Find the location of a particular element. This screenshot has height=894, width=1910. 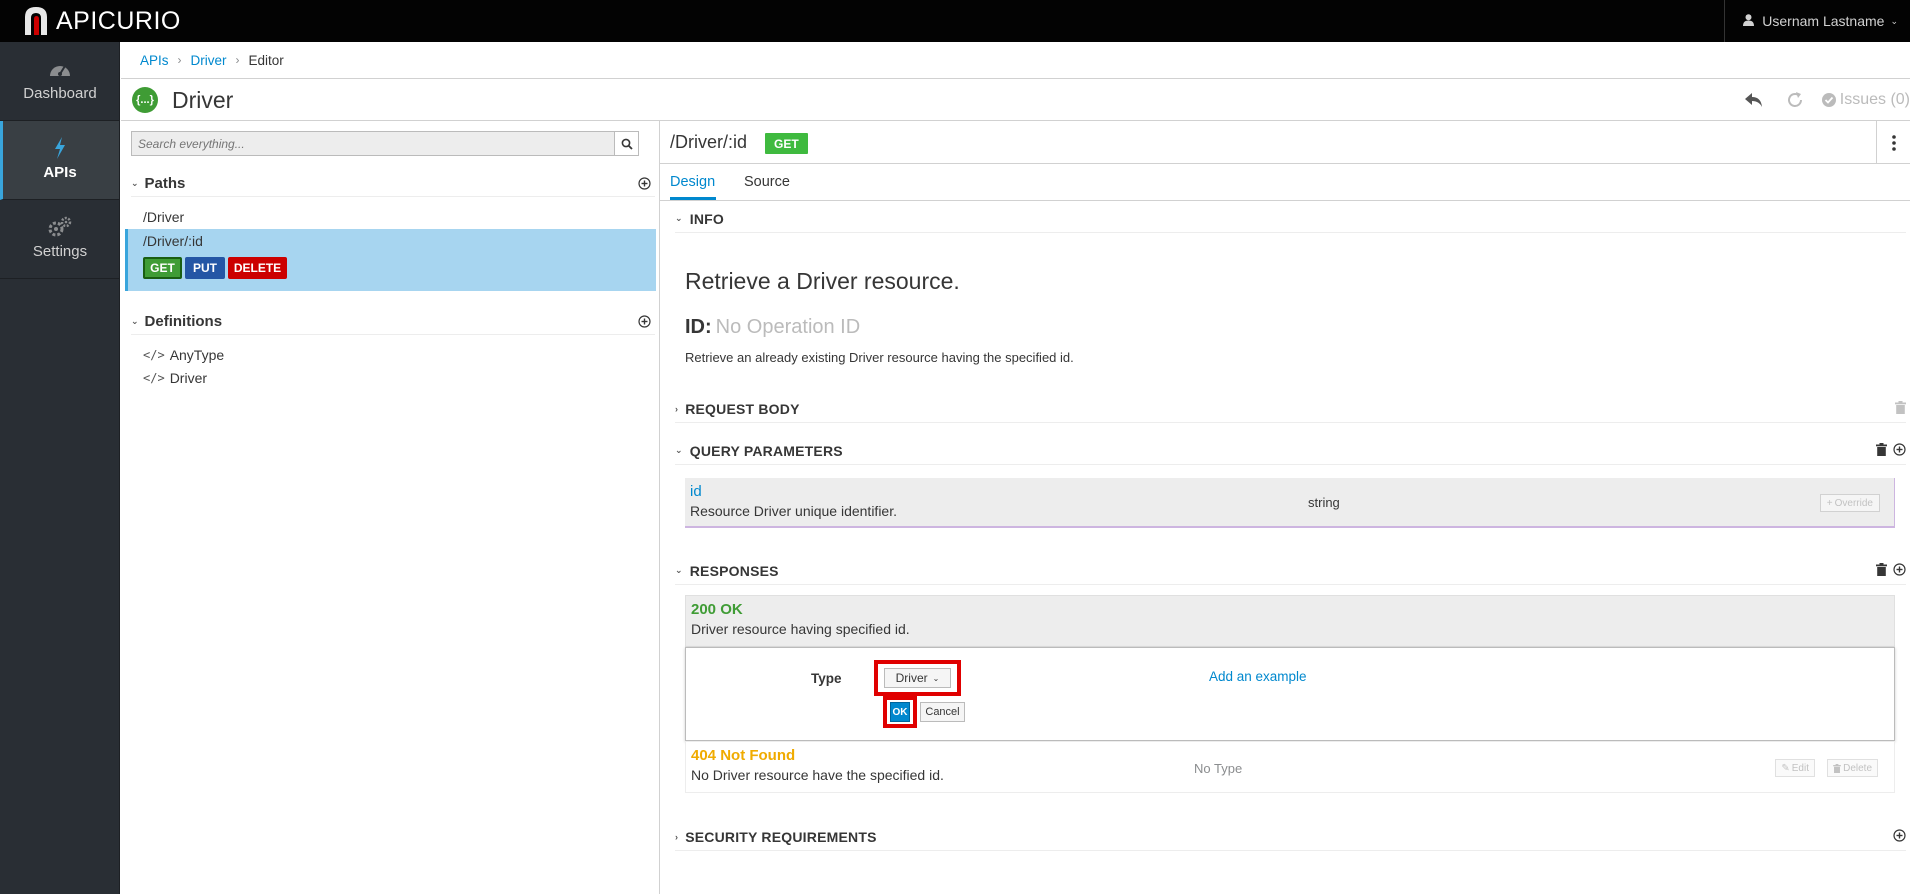

logo-text: APICURIO is located at coordinates (118, 20).